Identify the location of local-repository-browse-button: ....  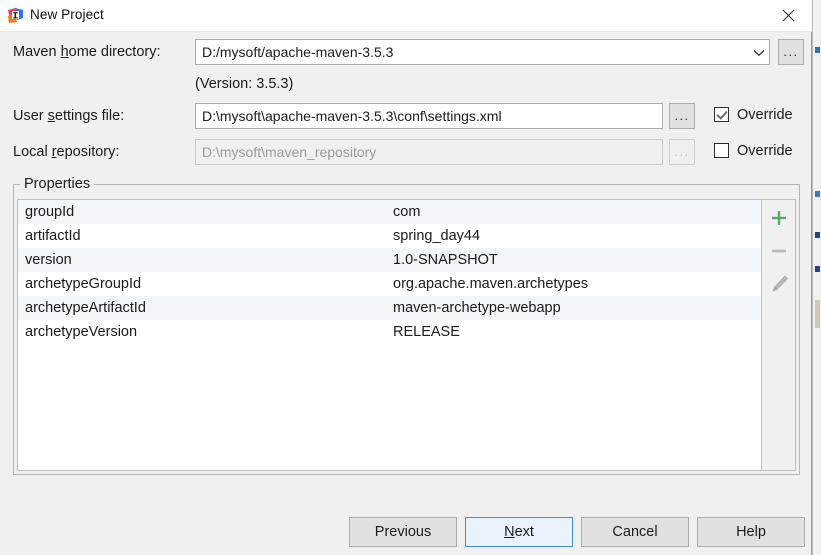
(682, 152).